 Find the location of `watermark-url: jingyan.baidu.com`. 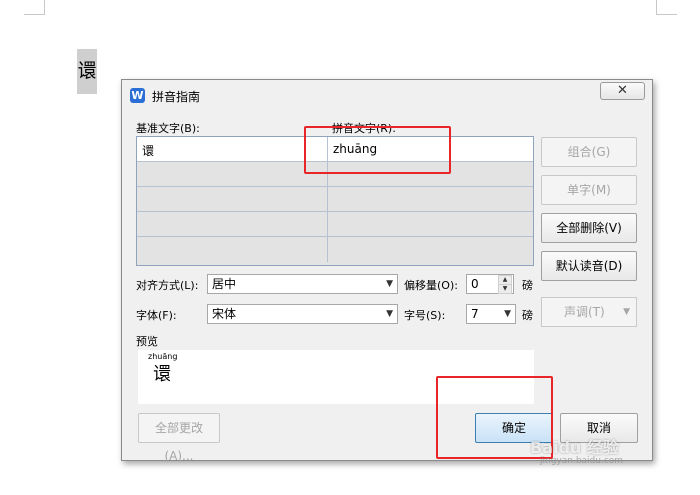

watermark-url: jingyan.baidu.com is located at coordinates (582, 461).